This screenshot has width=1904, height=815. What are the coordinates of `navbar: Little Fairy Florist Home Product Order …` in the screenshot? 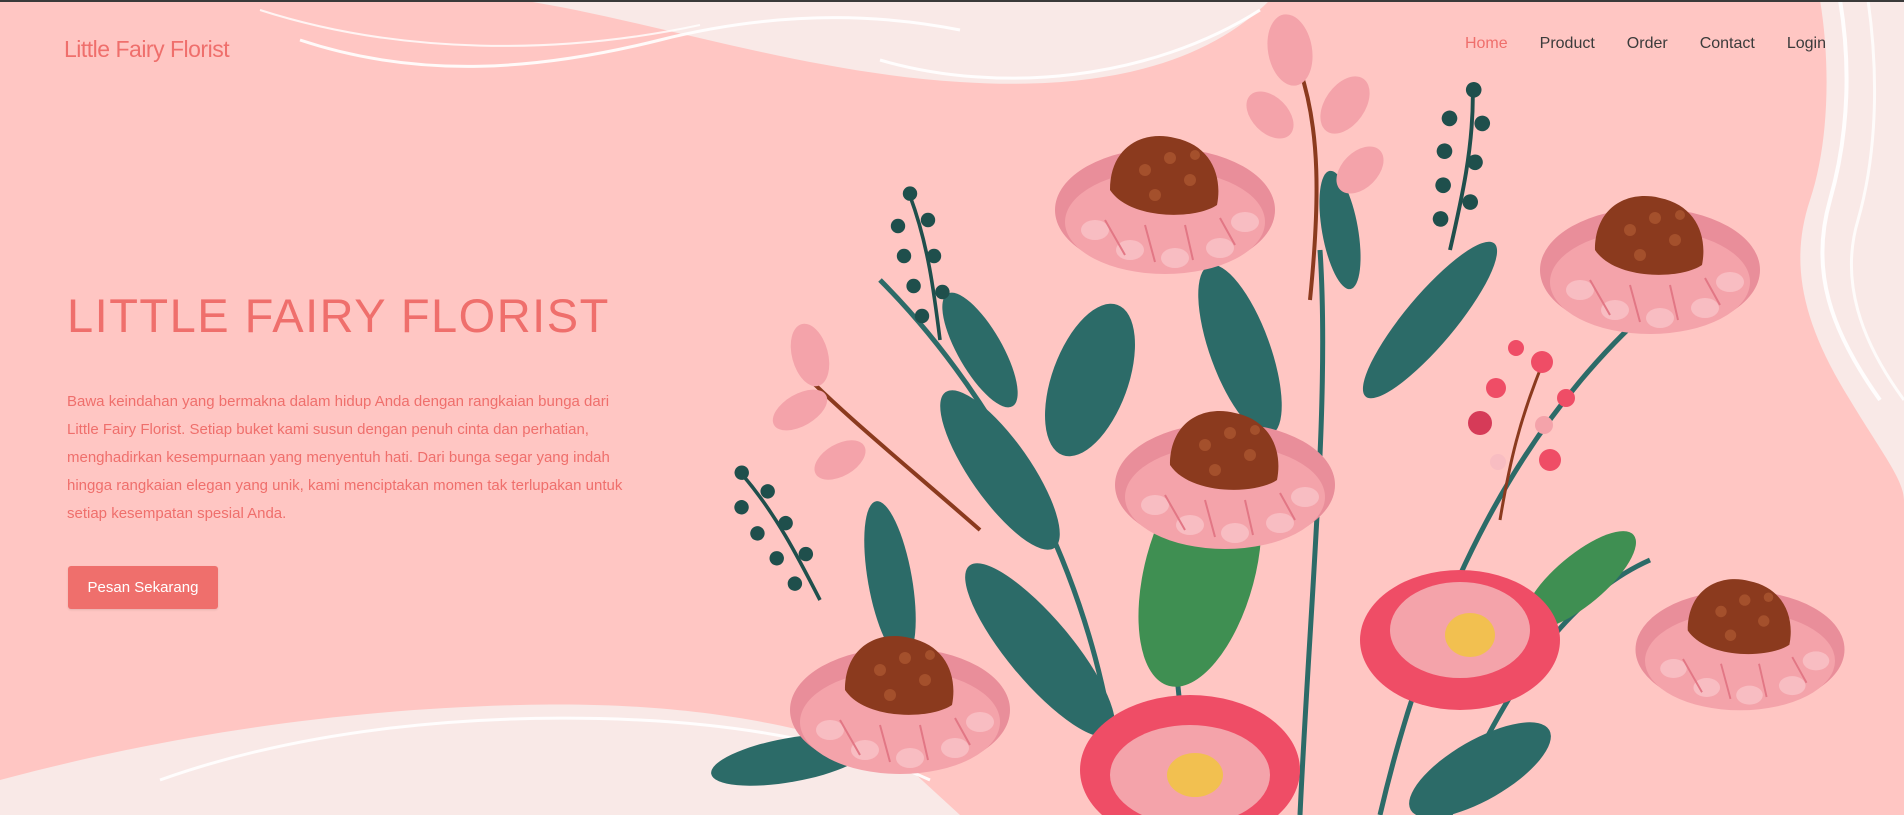 It's located at (952, 46).